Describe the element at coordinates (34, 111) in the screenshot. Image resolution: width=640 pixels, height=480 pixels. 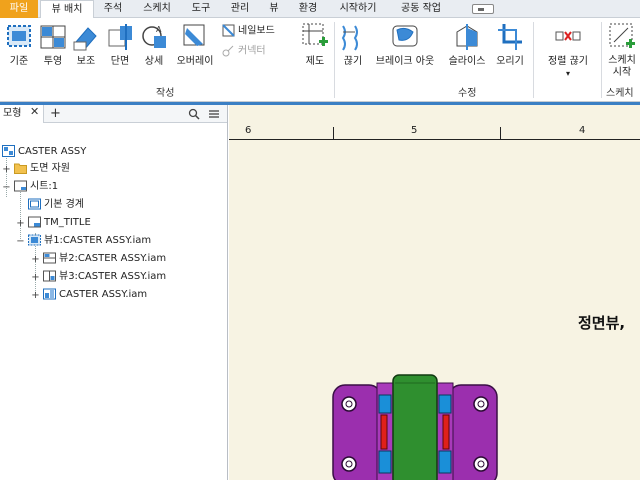
I see `close-icon: ✕` at that location.